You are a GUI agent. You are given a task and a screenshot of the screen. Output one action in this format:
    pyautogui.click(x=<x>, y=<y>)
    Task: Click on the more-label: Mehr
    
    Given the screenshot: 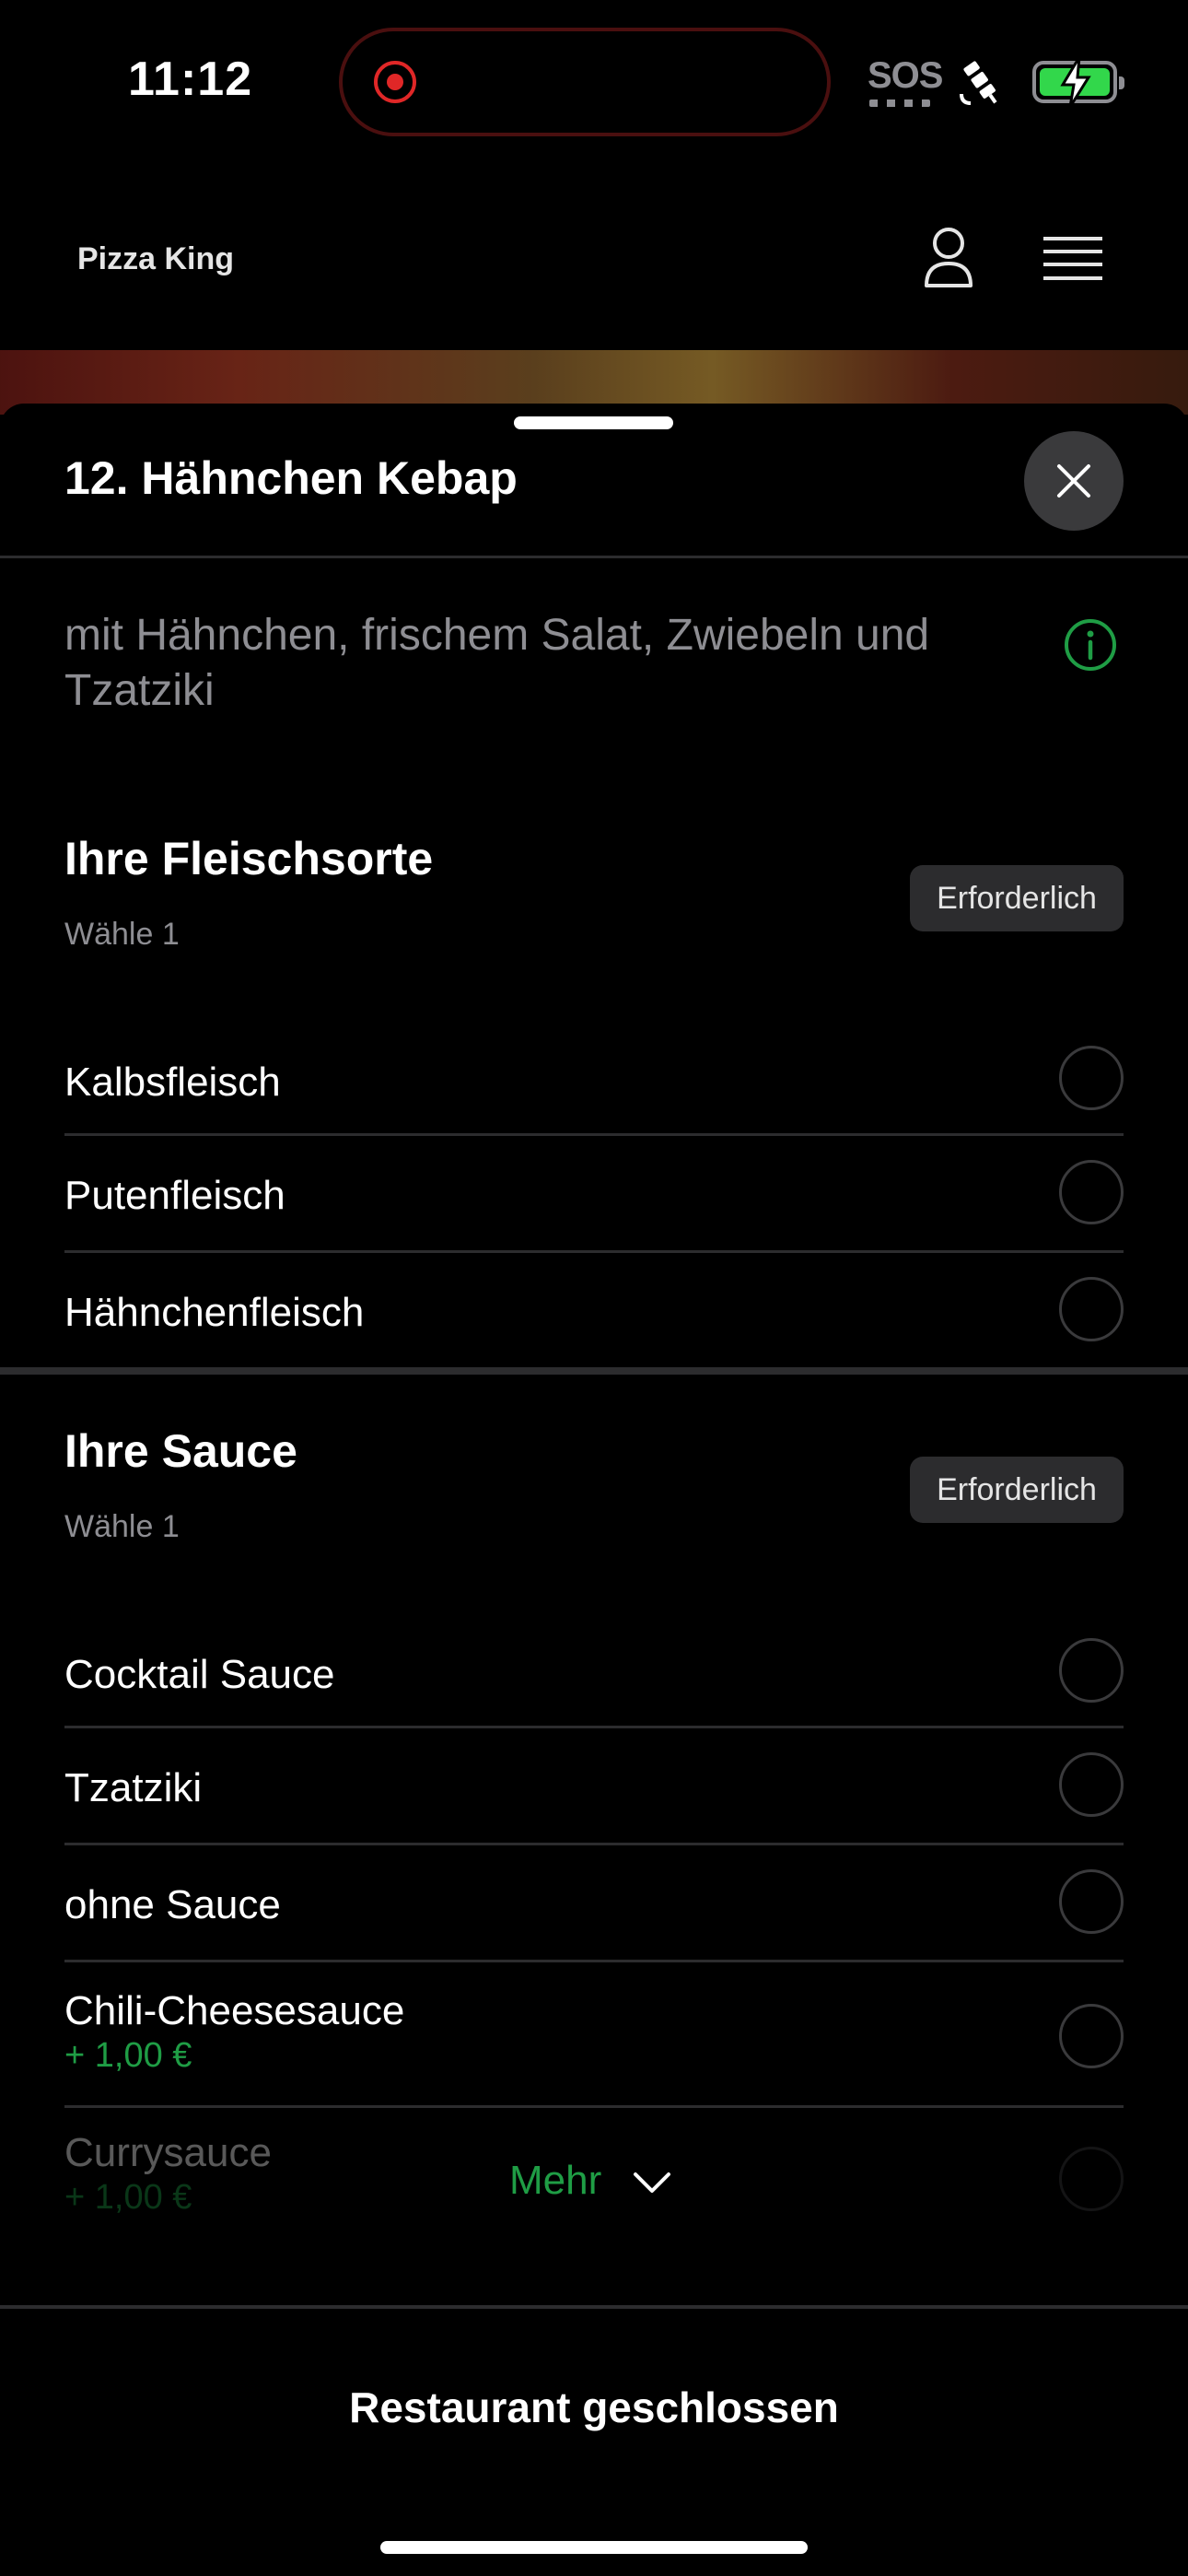 What is the action you would take?
    pyautogui.click(x=555, y=2180)
    